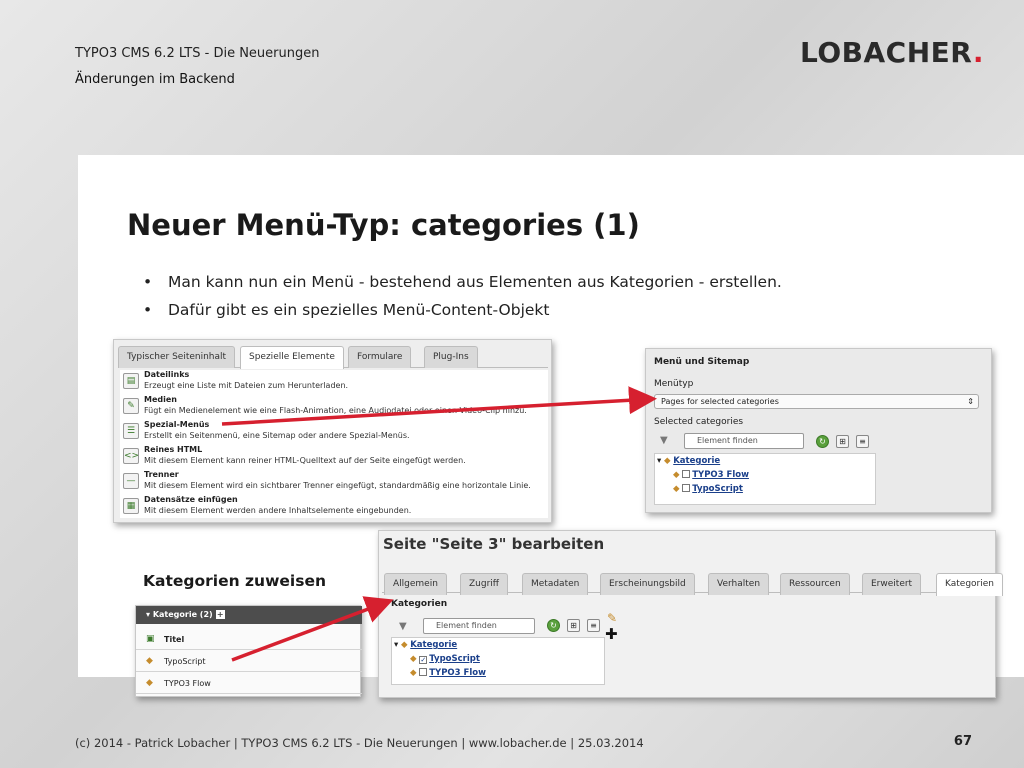  What do you see at coordinates (383, 225) in the screenshot?
I see `slide-title: Neuer Menü-Typ: categories (1)` at bounding box center [383, 225].